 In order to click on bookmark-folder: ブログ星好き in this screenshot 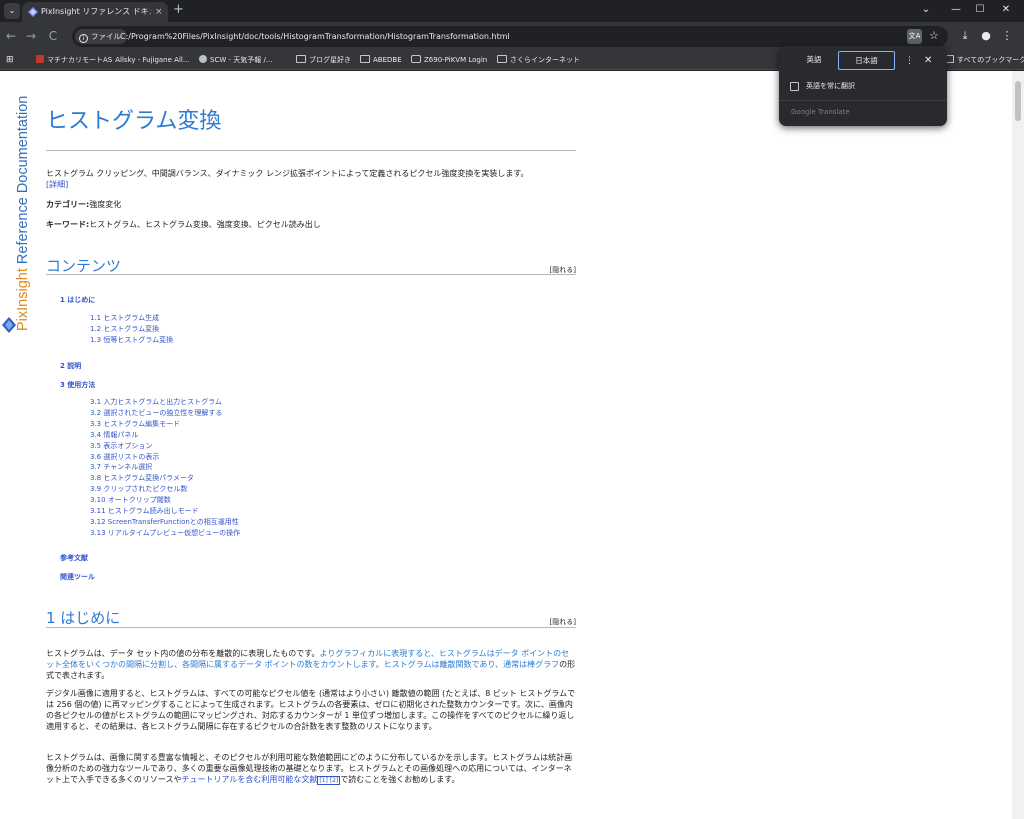, I will do `click(323, 60)`.